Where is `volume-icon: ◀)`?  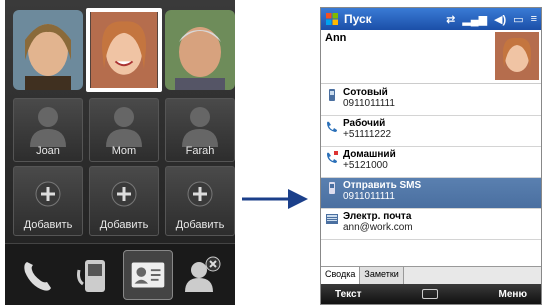 volume-icon: ◀) is located at coordinates (500, 19).